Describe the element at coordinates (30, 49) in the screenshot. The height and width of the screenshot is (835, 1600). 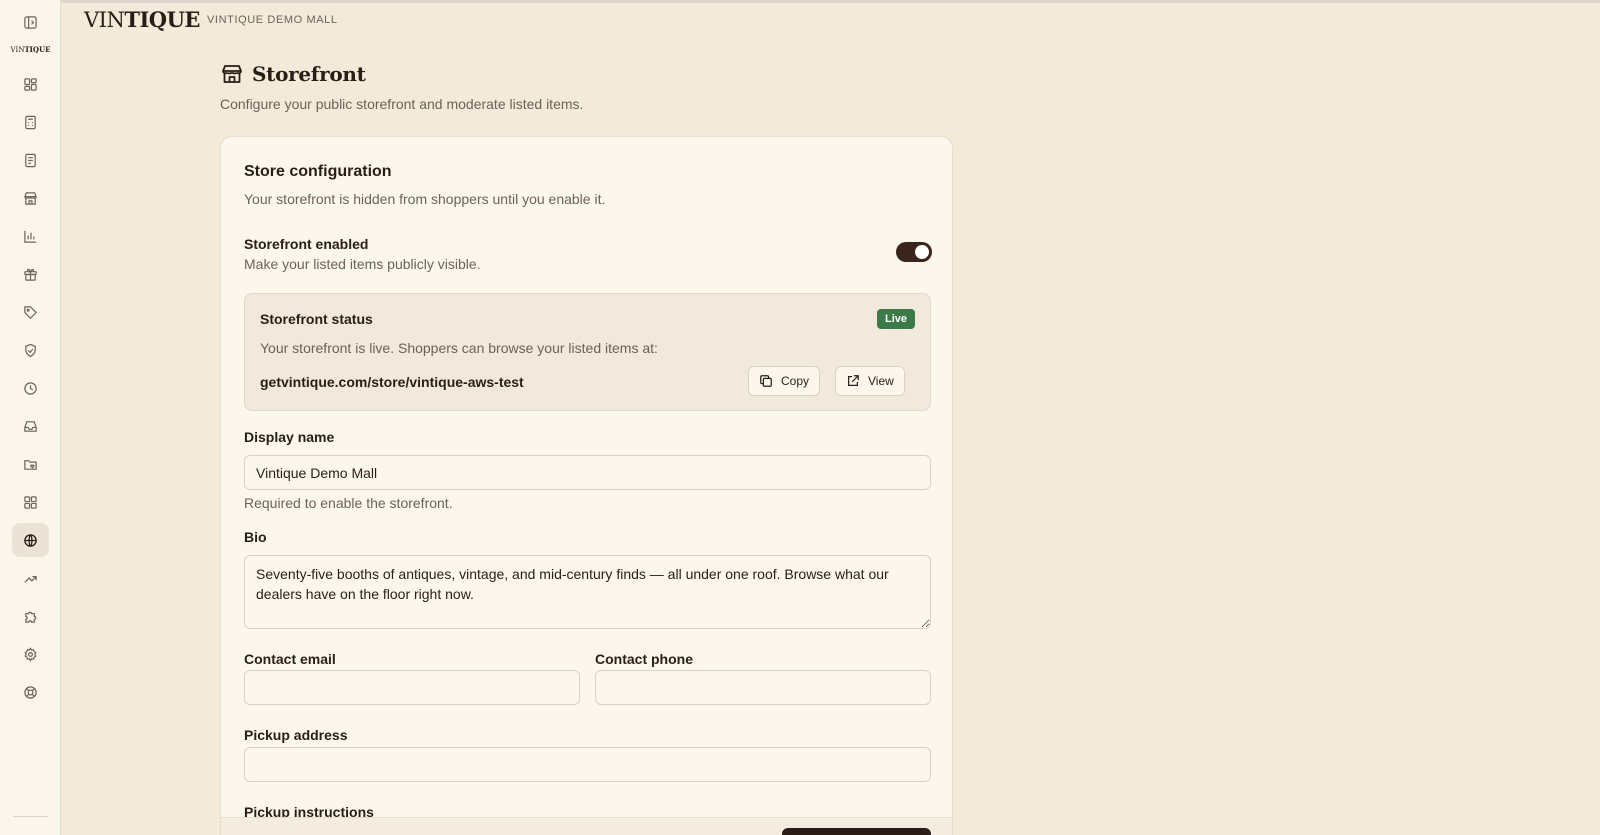
I see `sidebar-logo: VINTIQUE` at that location.